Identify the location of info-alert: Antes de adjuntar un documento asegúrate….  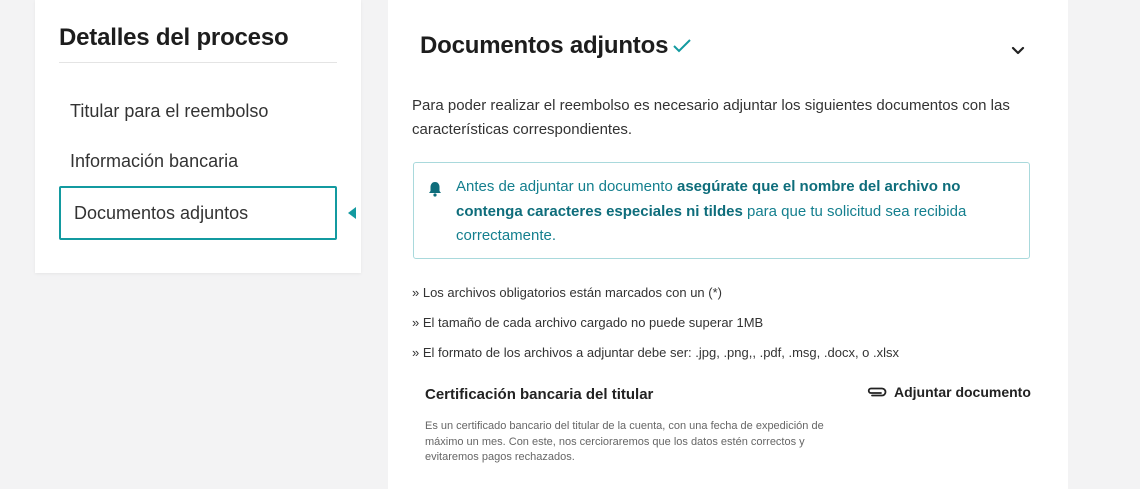
(721, 210).